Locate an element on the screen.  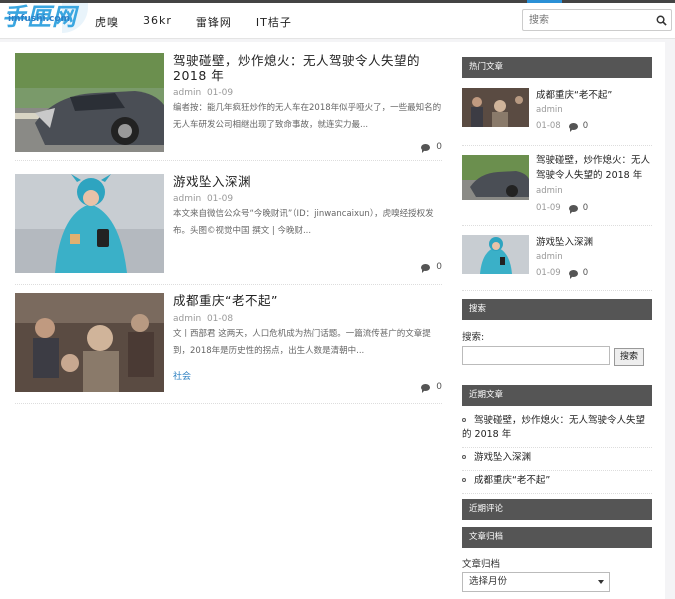
recent-post-title: 驾驶碰壁，炒作熄火：无人驾驶令人失望的 2018 年 is located at coordinates (553, 427).